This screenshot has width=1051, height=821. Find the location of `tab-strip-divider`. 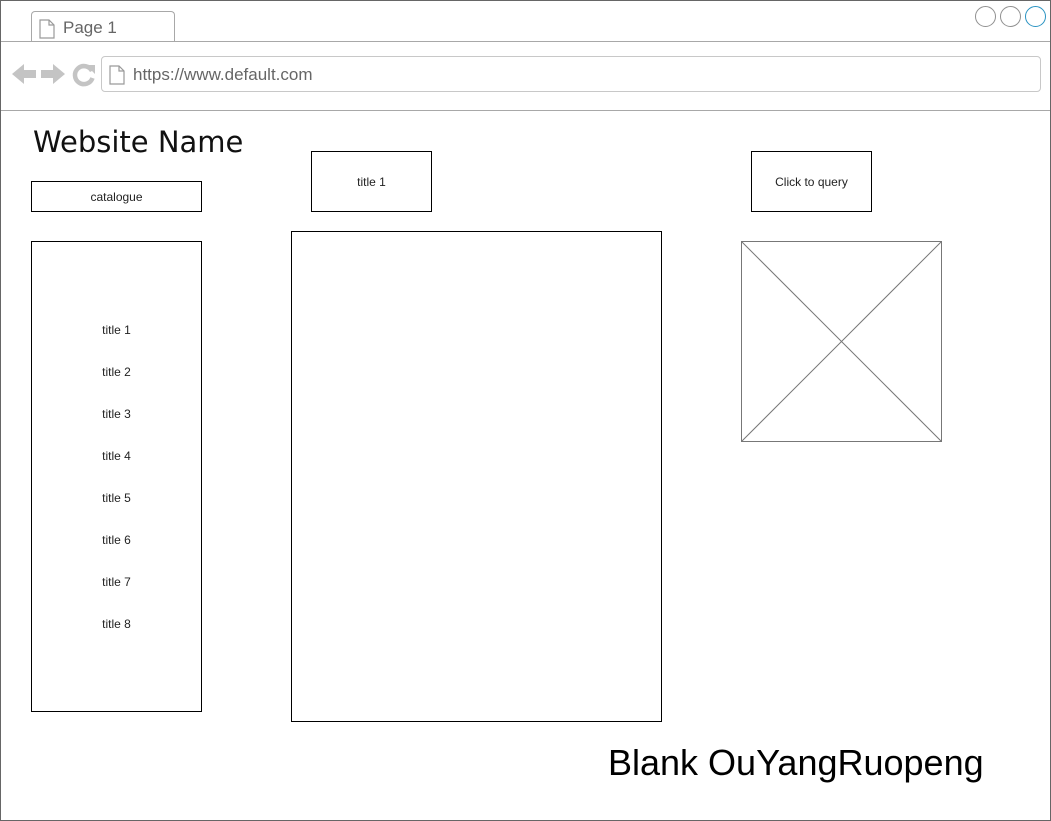

tab-strip-divider is located at coordinates (525, 41).